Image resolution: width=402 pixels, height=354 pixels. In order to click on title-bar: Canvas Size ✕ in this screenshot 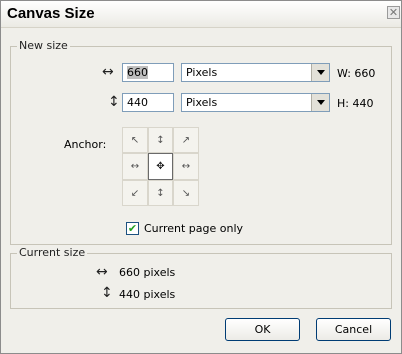, I will do `click(201, 14)`.